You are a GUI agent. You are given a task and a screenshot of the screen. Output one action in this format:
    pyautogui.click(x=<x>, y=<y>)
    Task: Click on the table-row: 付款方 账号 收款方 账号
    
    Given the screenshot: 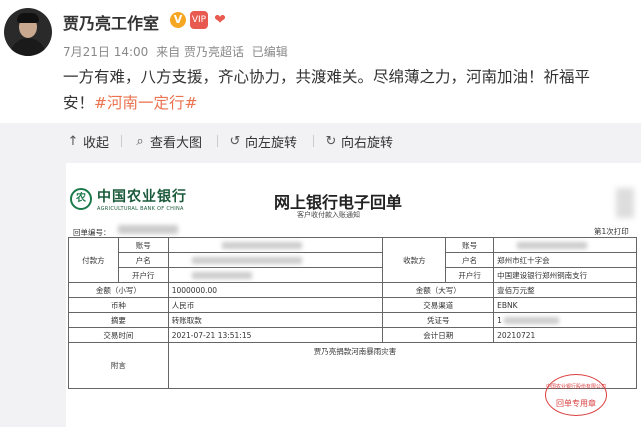 What is the action you would take?
    pyautogui.click(x=352, y=260)
    